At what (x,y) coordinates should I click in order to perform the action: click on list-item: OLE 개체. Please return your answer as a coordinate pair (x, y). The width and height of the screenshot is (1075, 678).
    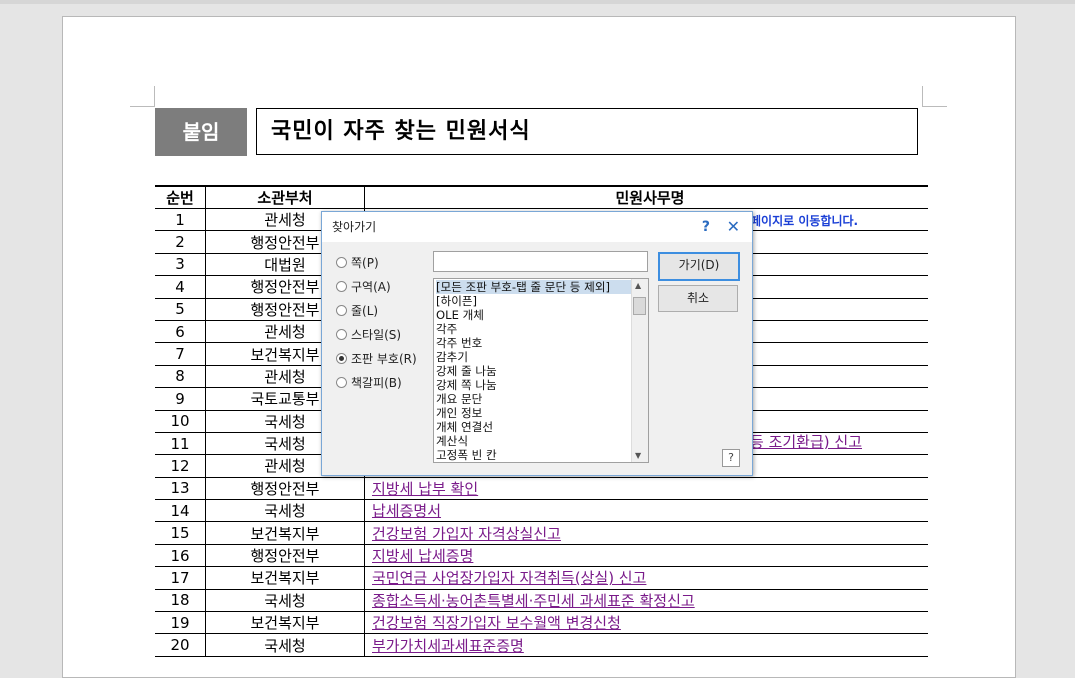
    Looking at the image, I should click on (542, 315).